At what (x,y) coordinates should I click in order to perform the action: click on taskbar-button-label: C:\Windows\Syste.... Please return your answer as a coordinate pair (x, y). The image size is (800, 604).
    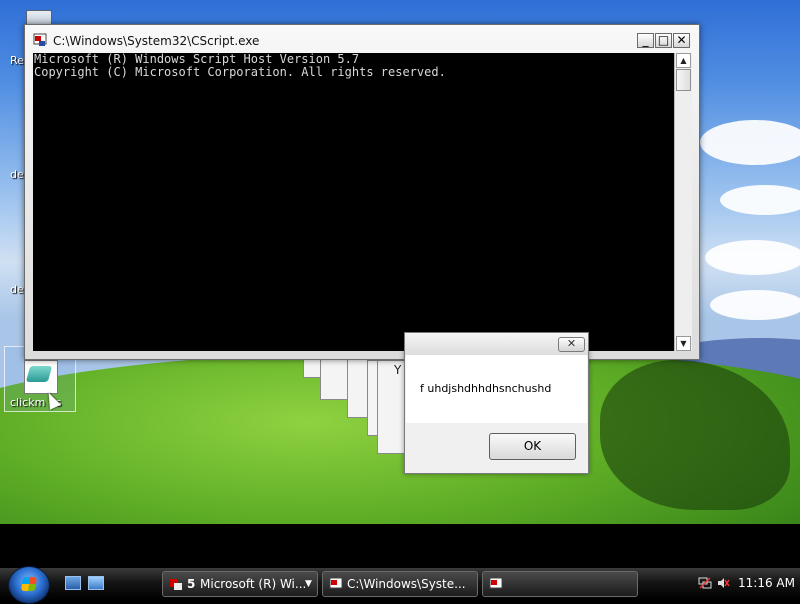
    Looking at the image, I should click on (406, 584).